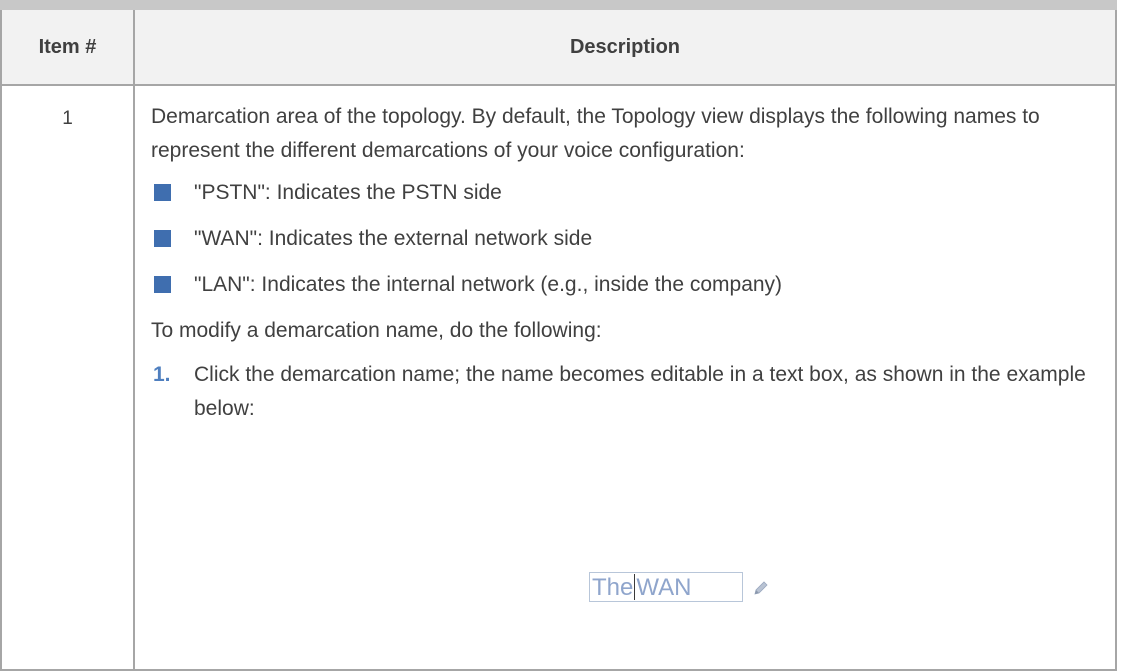  I want to click on table-header-row: Item # Description, so click(558, 43).